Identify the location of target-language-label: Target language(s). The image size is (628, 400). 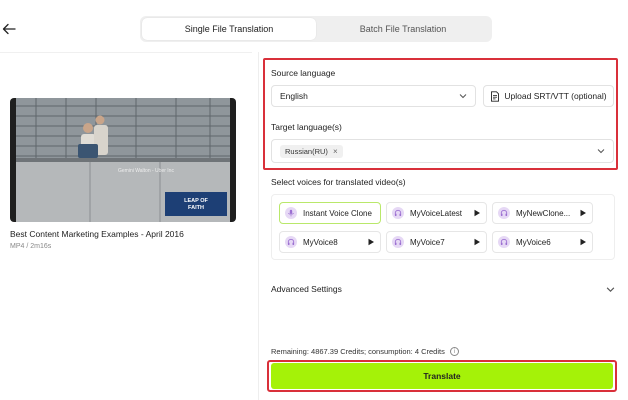
(306, 127).